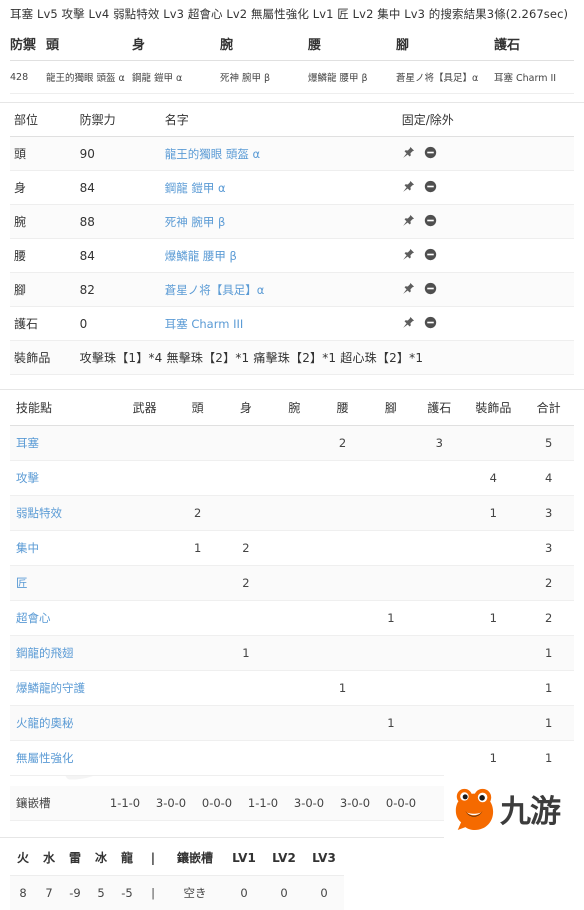  What do you see at coordinates (292, 653) in the screenshot?
I see `table-row: 鋼龍的飛翅 1 1` at bounding box center [292, 653].